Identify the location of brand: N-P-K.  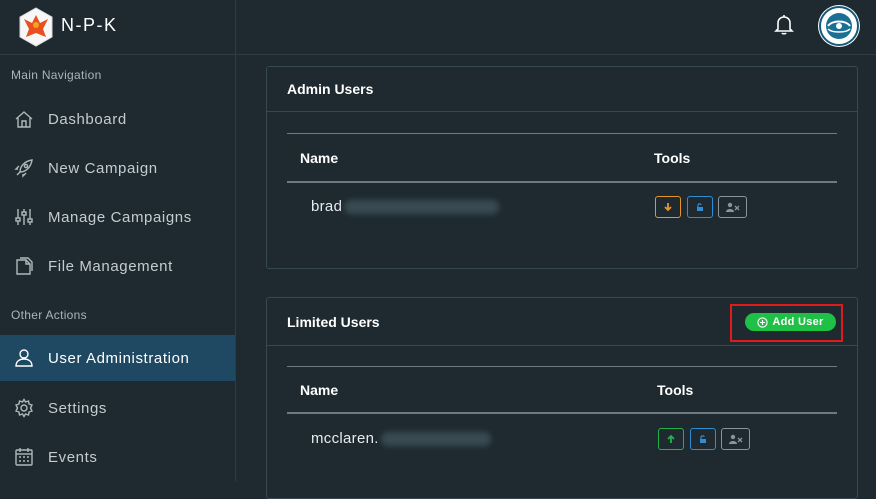
(117, 27).